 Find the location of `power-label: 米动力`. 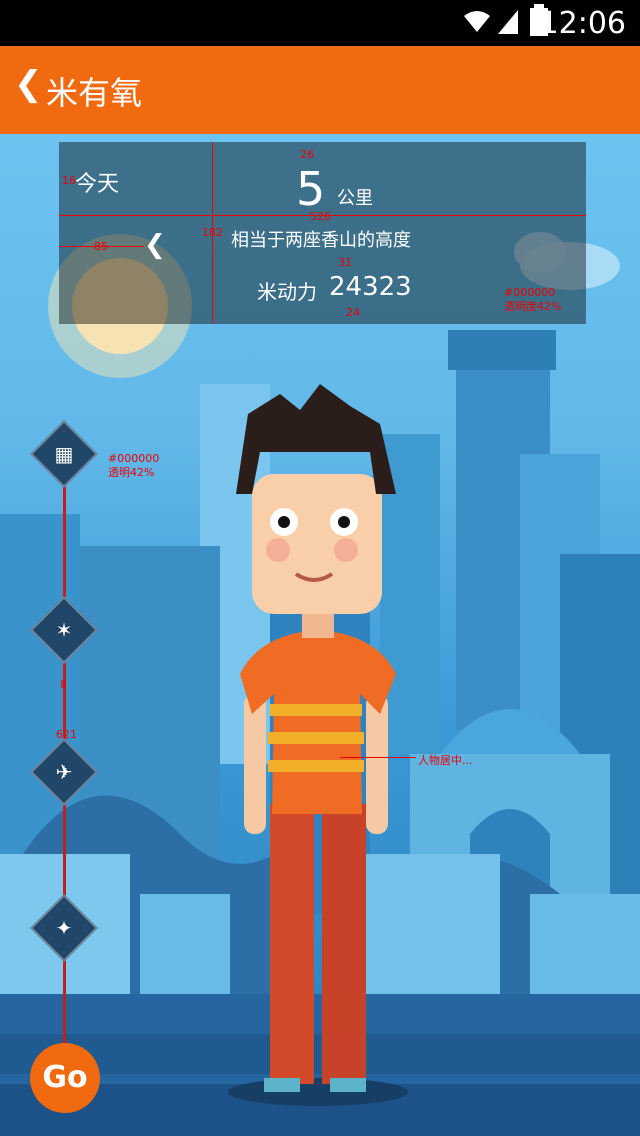

power-label: 米动力 is located at coordinates (287, 292).